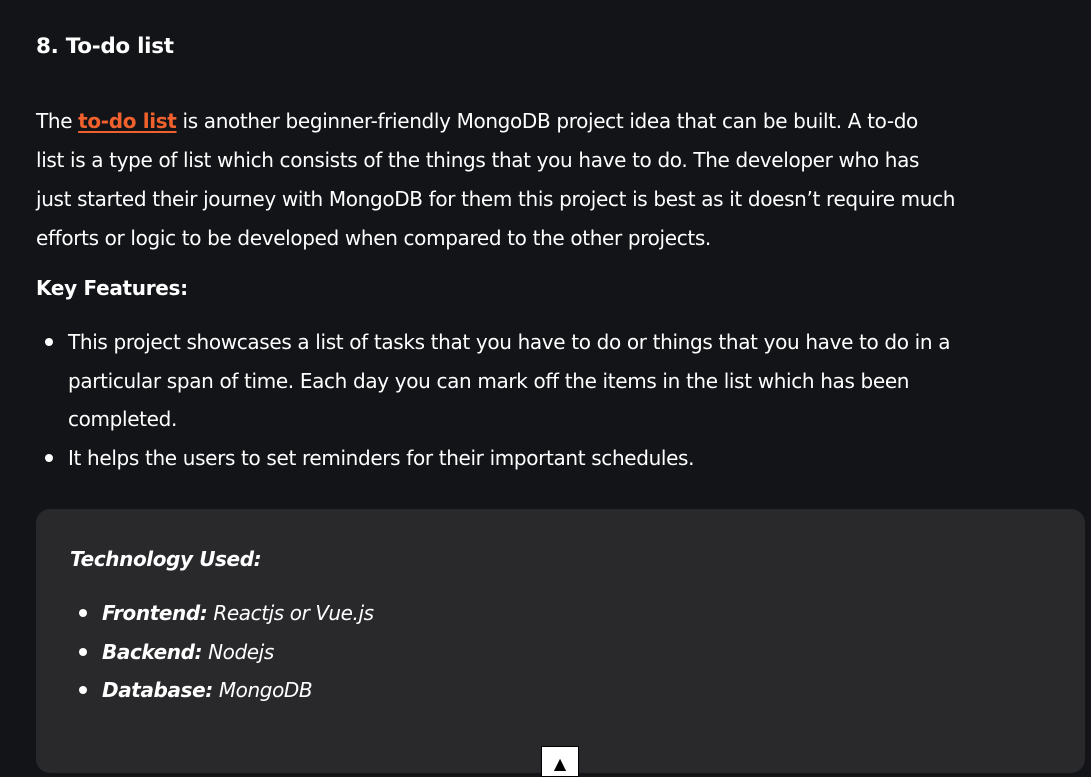  I want to click on scroll-to-top-button: ▲, so click(560, 761).